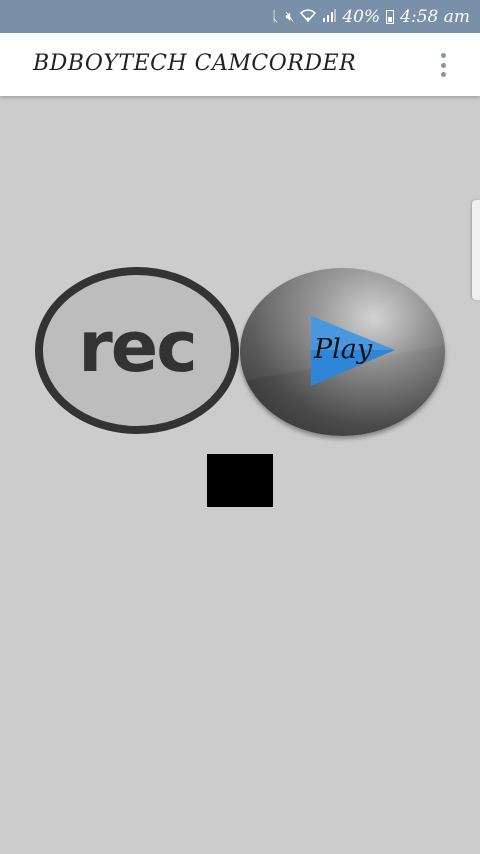 The width and height of the screenshot is (480, 854). I want to click on app-bar: BDBOYTECH CAMCORDER, so click(240, 64).